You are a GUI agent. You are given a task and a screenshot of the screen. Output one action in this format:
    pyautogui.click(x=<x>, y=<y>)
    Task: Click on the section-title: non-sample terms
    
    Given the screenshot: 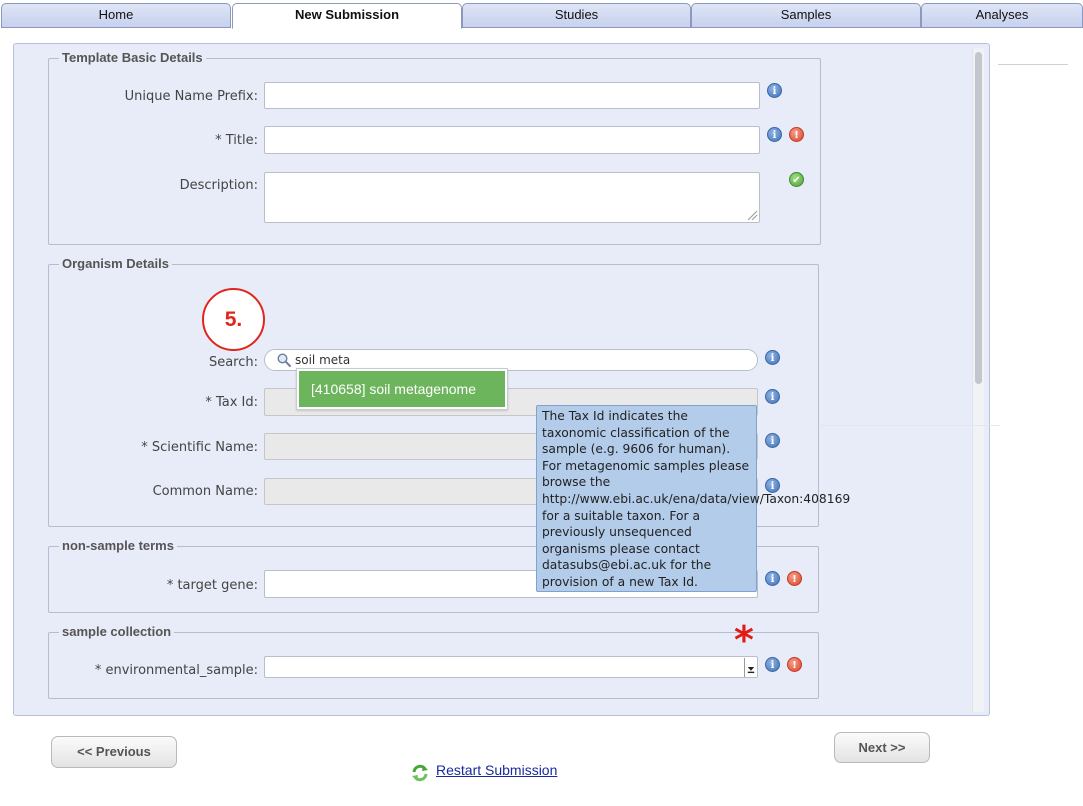 What is the action you would take?
    pyautogui.click(x=118, y=545)
    